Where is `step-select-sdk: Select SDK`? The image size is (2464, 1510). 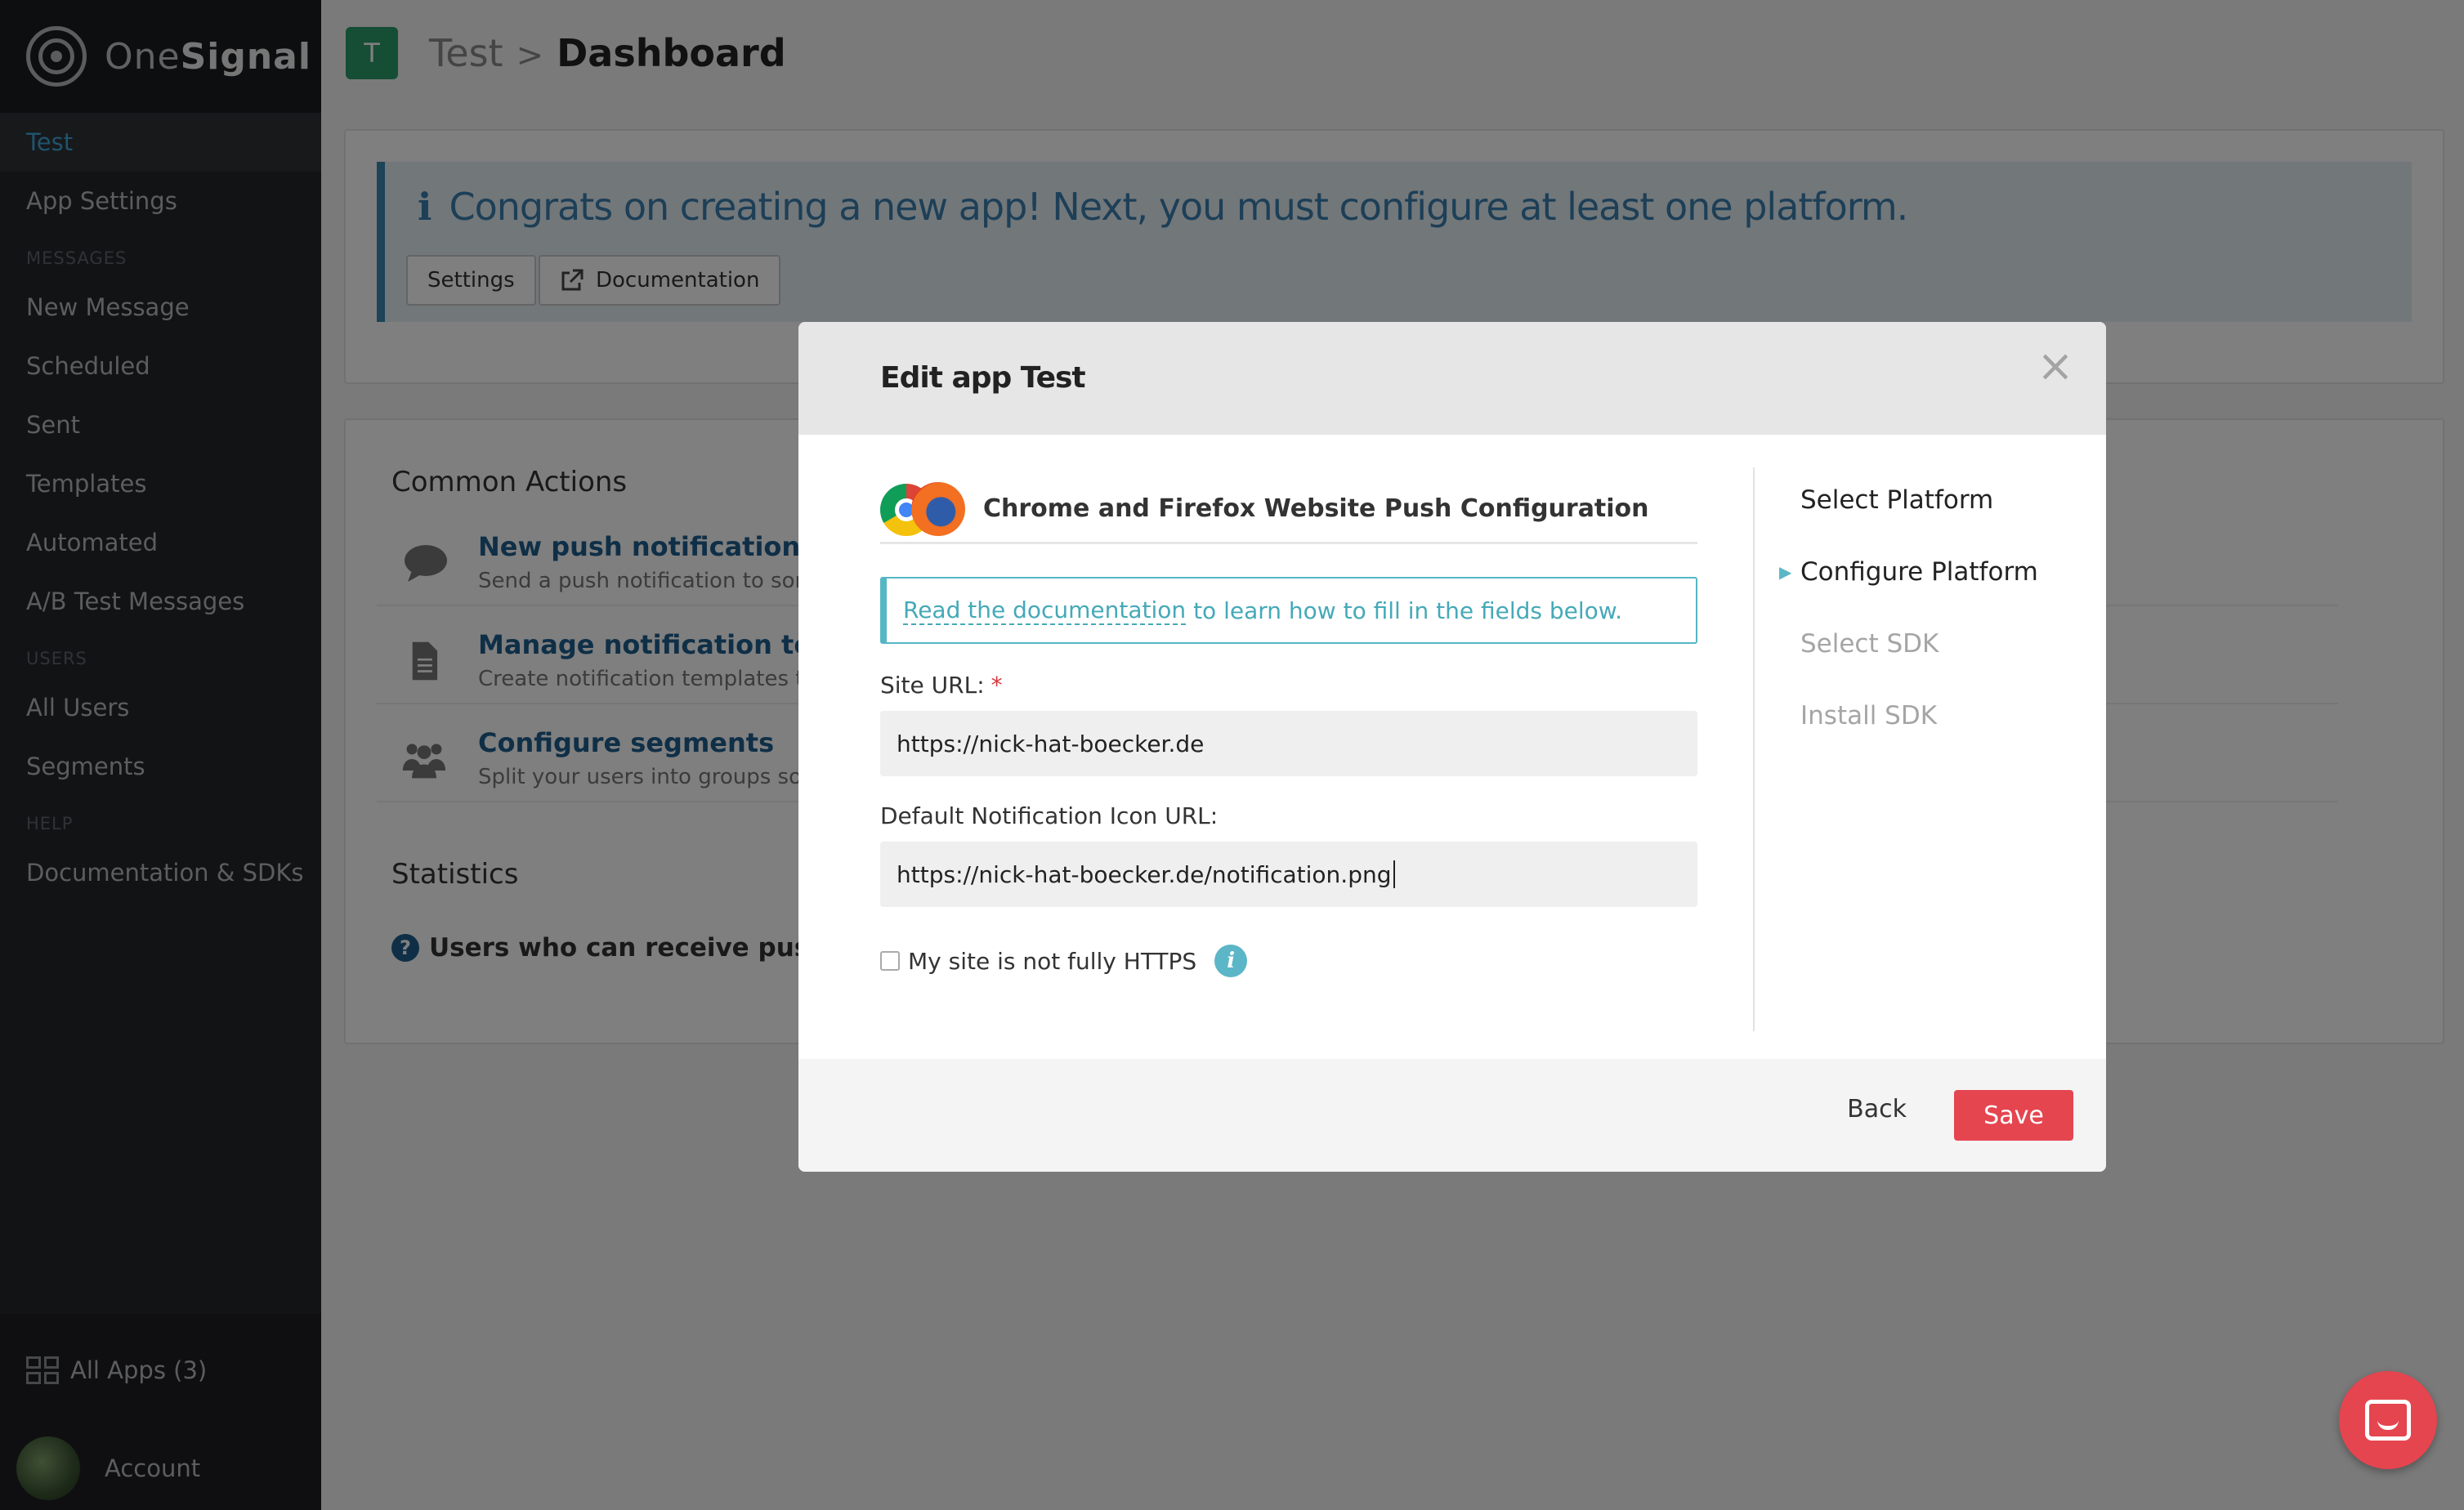 step-select-sdk: Select SDK is located at coordinates (1870, 644).